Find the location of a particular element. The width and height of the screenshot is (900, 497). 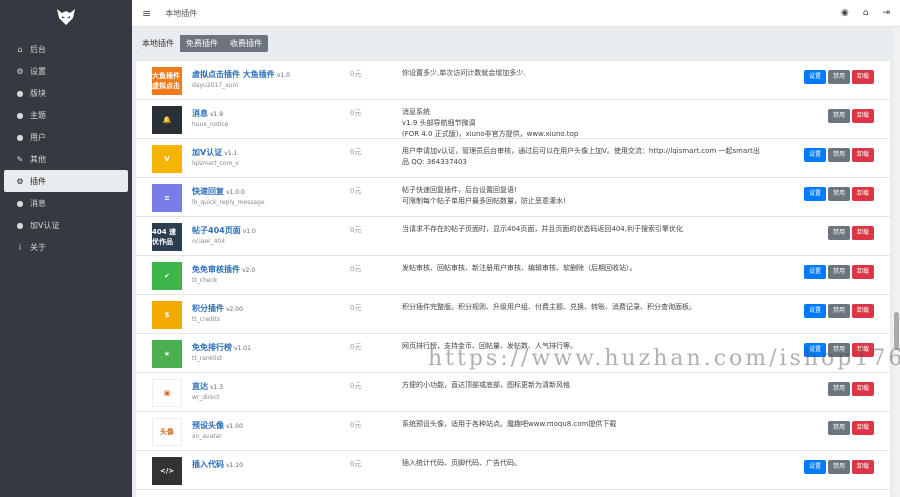

plugin-name: 积分插件 v2.00 is located at coordinates (217, 308).